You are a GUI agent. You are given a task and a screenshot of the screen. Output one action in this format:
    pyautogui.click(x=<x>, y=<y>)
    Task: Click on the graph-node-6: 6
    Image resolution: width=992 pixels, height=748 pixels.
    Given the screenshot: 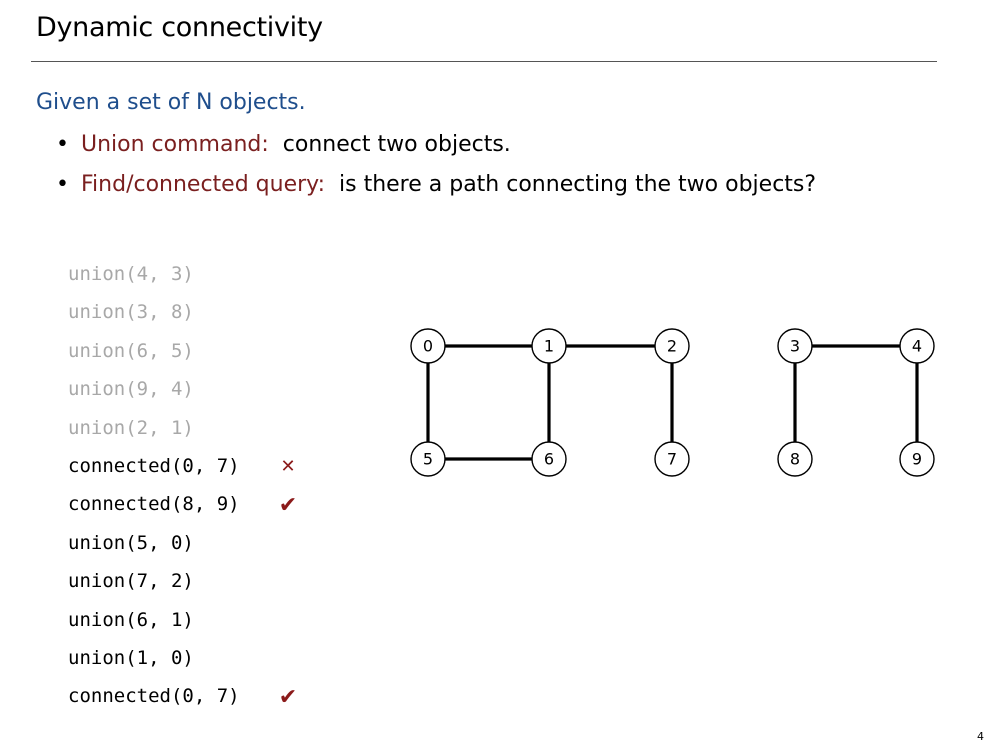 What is the action you would take?
    pyautogui.click(x=549, y=459)
    